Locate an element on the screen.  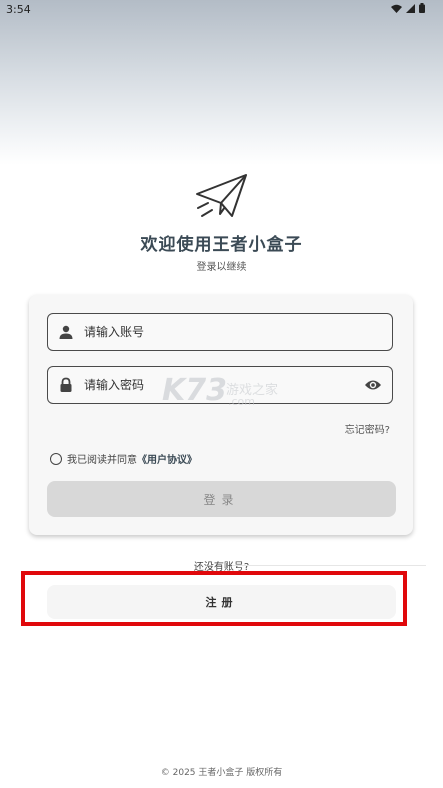
highlight-box is located at coordinates (214, 598).